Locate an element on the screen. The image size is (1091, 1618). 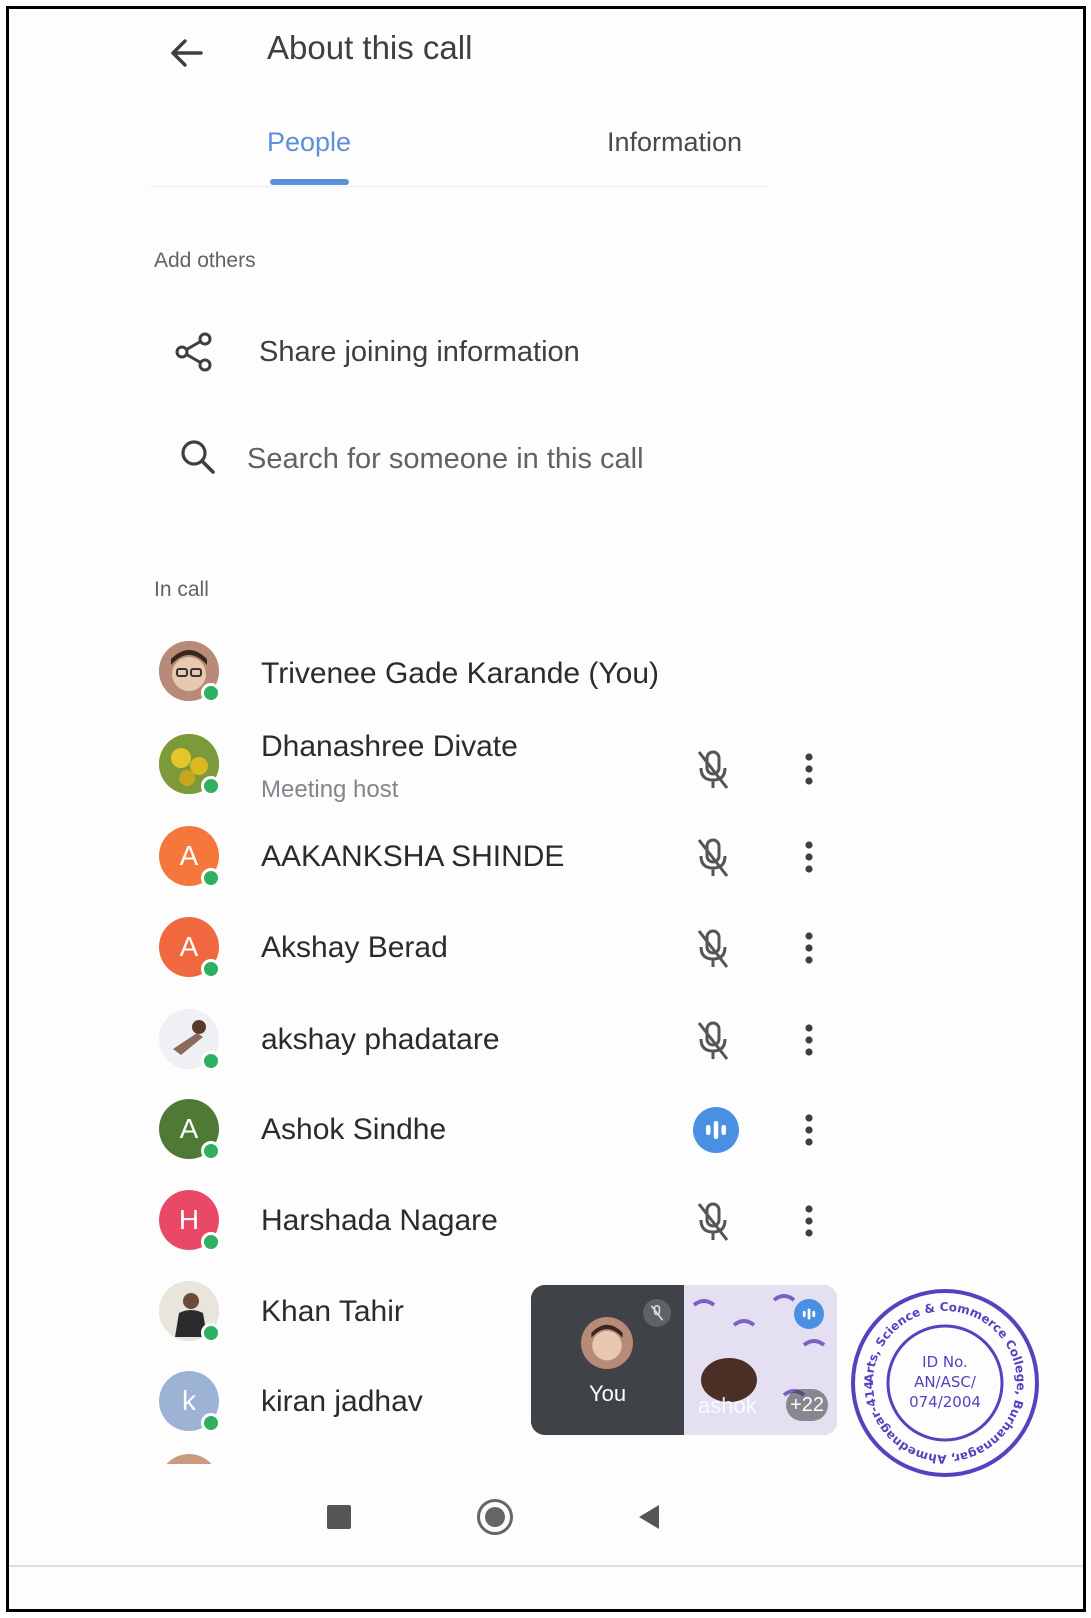
participant-name: Khan Tahir is located at coordinates (332, 1311).